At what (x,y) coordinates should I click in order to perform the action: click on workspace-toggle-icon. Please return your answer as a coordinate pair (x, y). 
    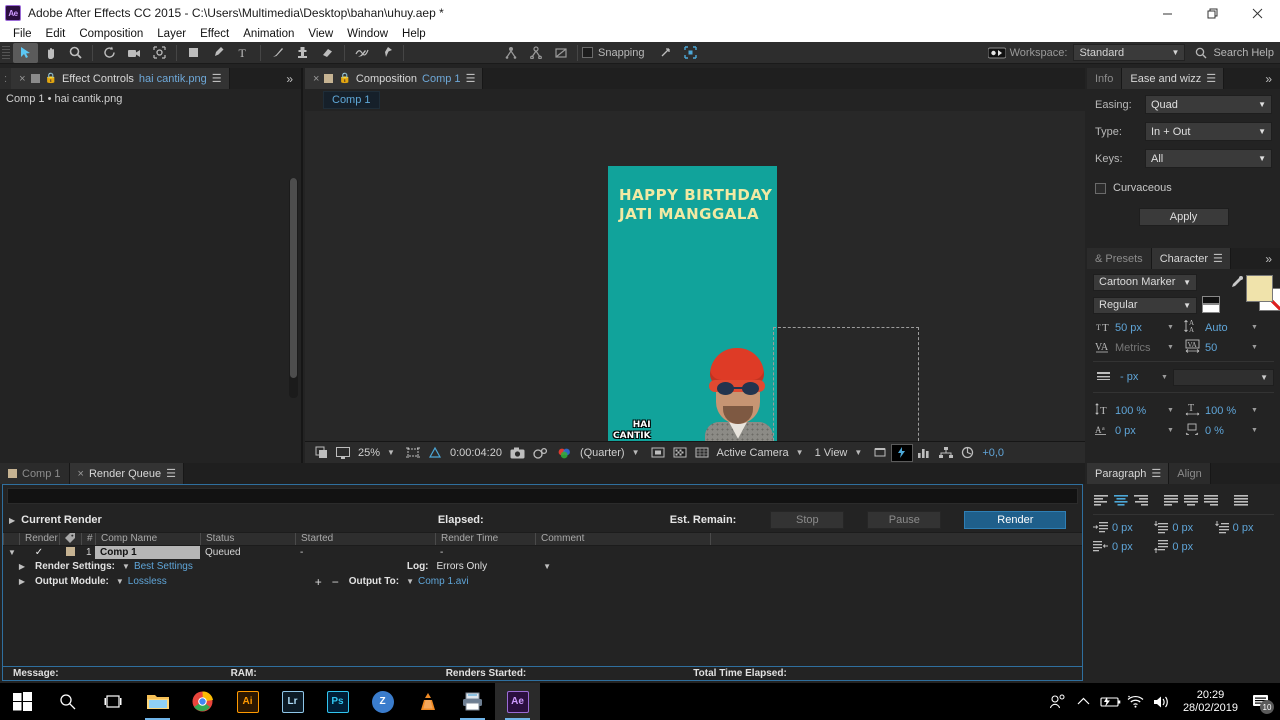
    Looking at the image, I should click on (997, 53).